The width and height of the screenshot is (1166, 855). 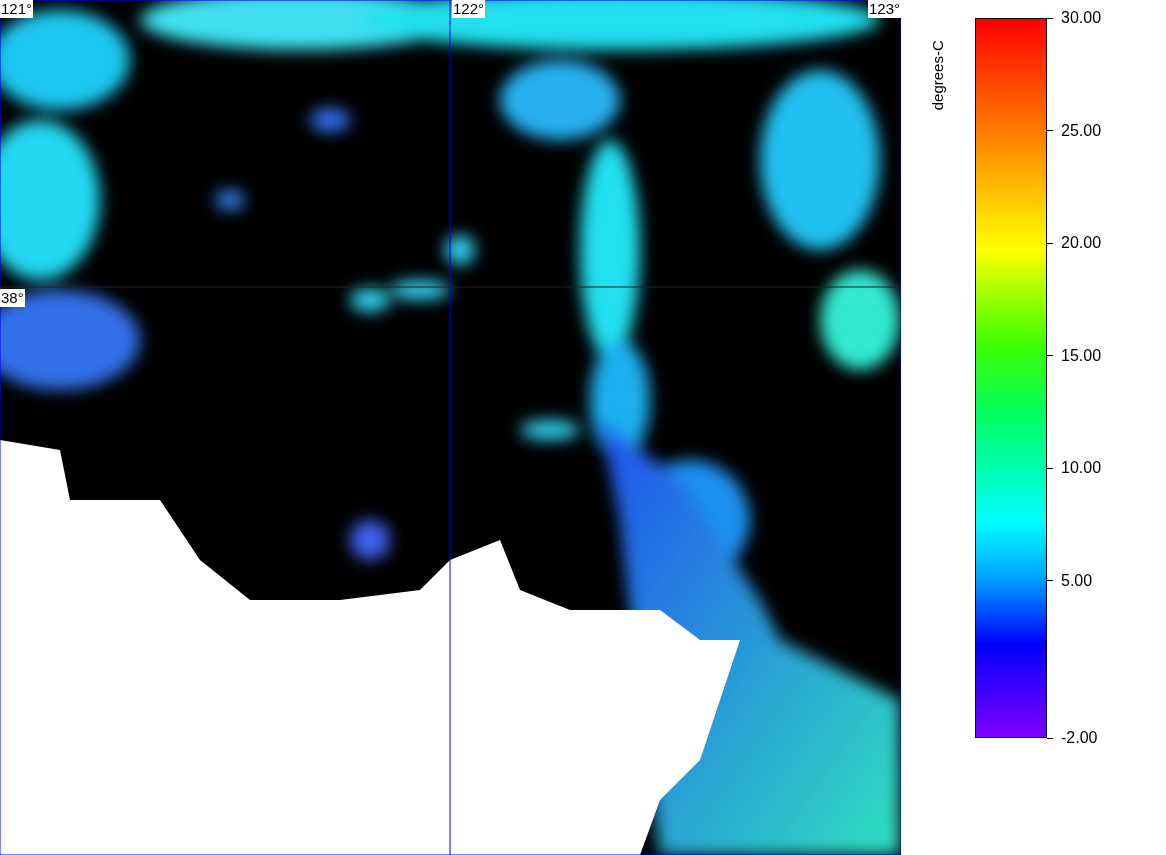 I want to click on colorbar-tick-label: 30.00, so click(x=1081, y=18).